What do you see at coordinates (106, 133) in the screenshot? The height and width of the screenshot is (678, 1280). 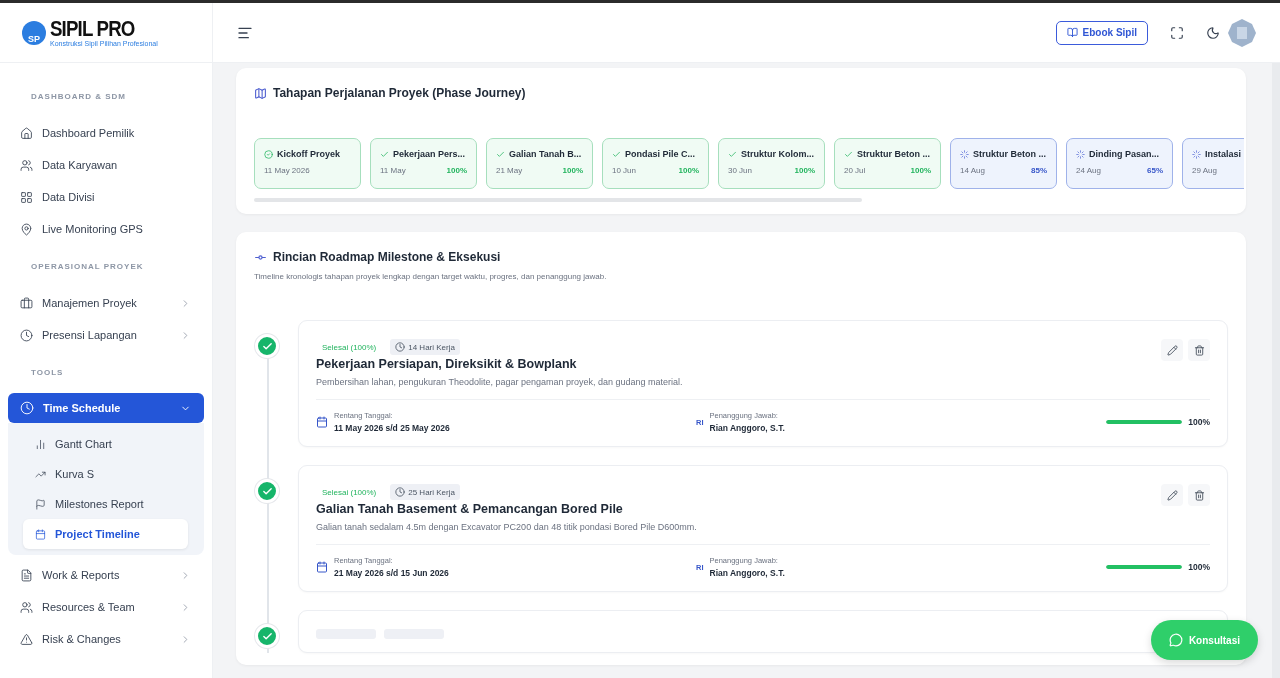 I see `nav-item: Dashboard Pemilik` at bounding box center [106, 133].